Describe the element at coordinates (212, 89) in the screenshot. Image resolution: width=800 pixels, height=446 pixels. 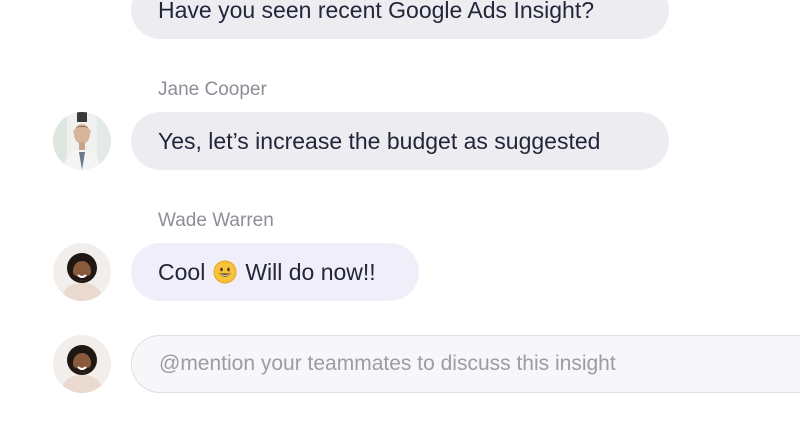
I see `author-name: Jane Cooper` at that location.